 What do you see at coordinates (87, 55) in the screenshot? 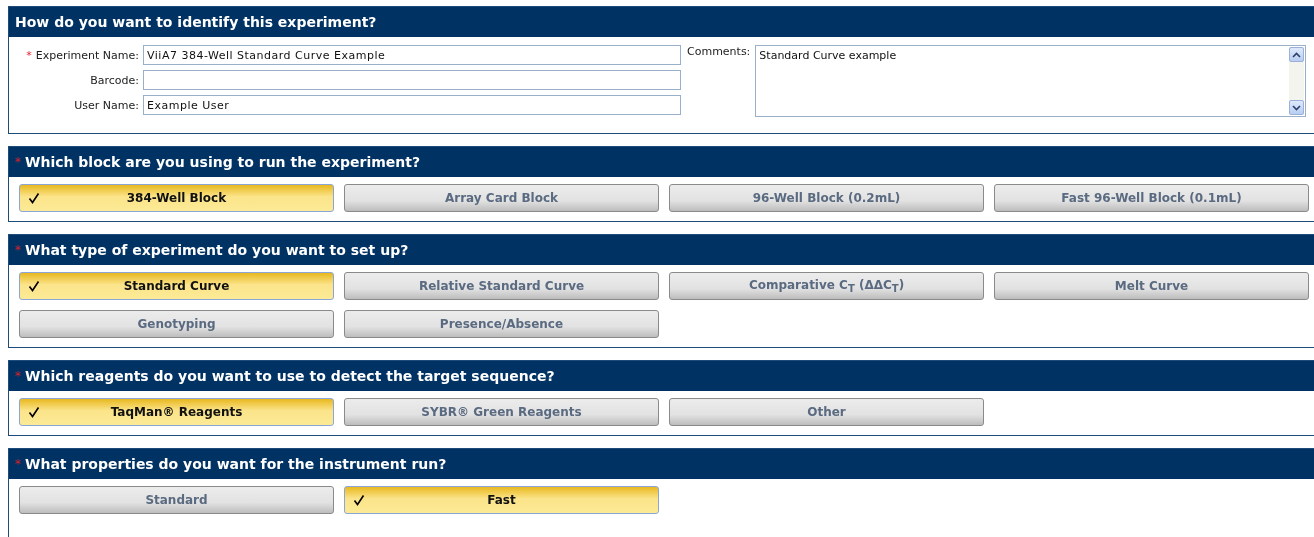
I see `field-label: Experiment Name:` at bounding box center [87, 55].